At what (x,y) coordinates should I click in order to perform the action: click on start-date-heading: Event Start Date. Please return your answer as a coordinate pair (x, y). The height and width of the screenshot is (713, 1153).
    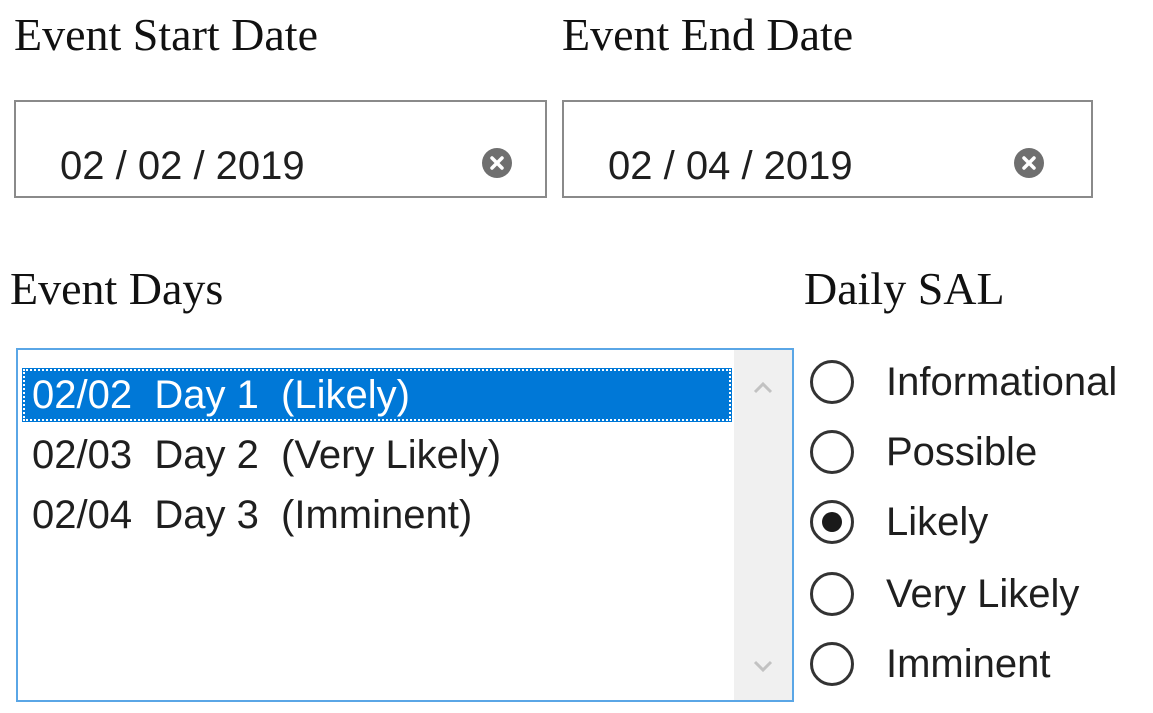
    Looking at the image, I should click on (166, 34).